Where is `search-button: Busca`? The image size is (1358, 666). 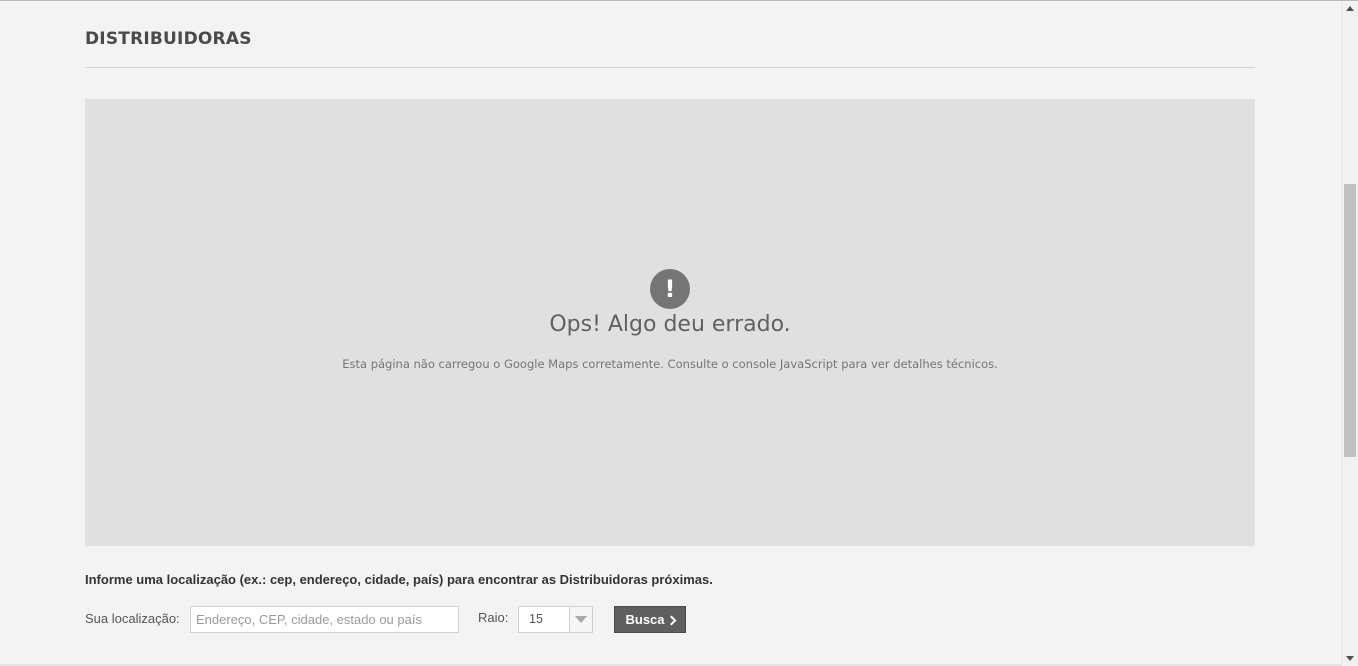 search-button: Busca is located at coordinates (650, 619).